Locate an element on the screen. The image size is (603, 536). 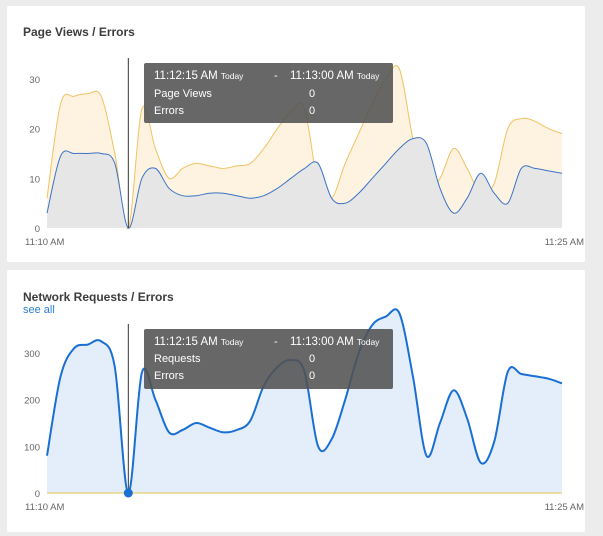
hover-point-marker is located at coordinates (128, 493).